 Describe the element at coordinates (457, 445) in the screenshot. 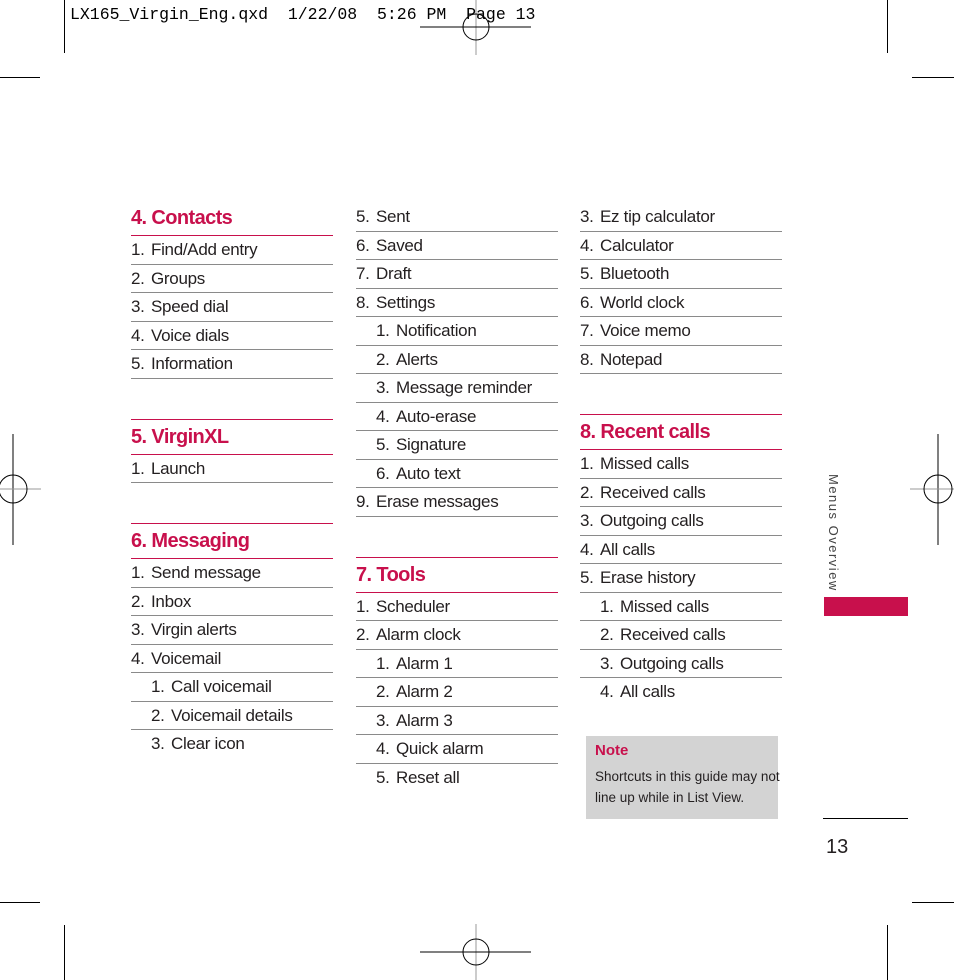

I see `submenu-item: 5. Signature` at that location.